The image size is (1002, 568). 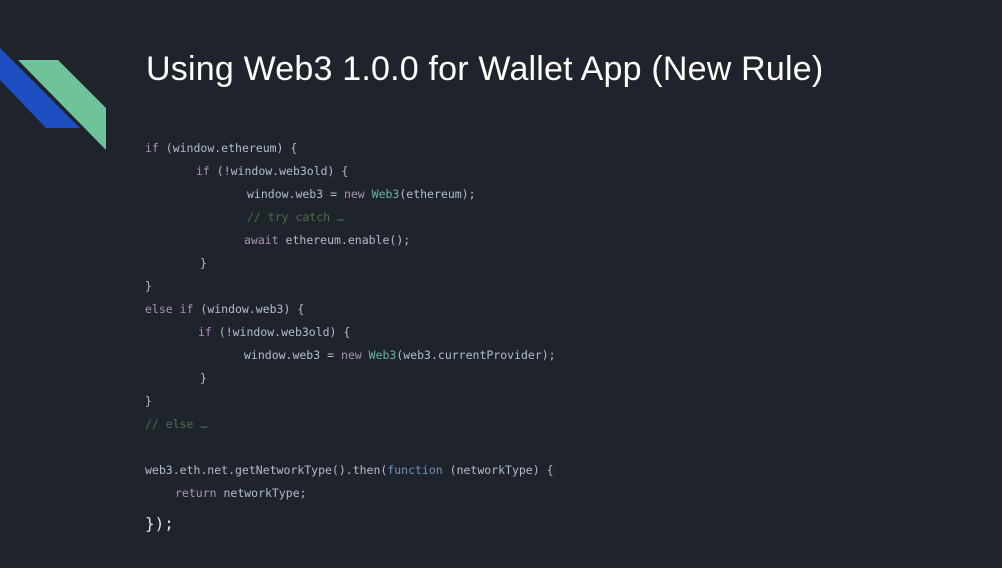 I want to click on code-line-16: });, so click(x=159, y=524).